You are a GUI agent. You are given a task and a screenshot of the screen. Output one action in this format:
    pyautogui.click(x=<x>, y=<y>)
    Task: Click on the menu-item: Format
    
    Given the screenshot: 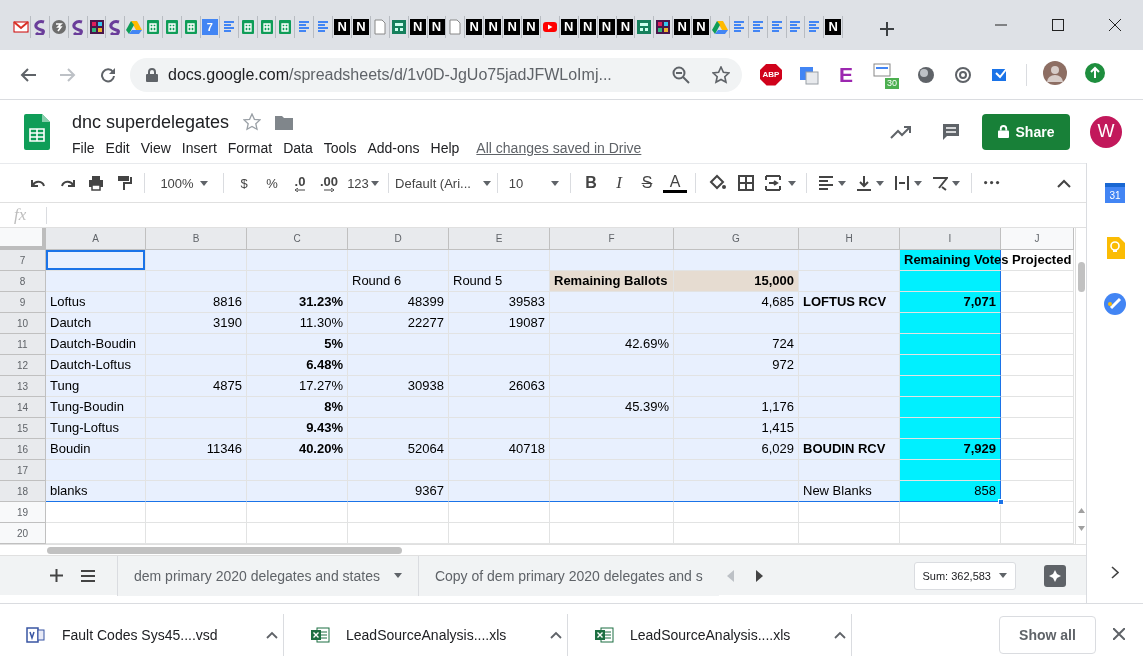 What is the action you would take?
    pyautogui.click(x=250, y=147)
    